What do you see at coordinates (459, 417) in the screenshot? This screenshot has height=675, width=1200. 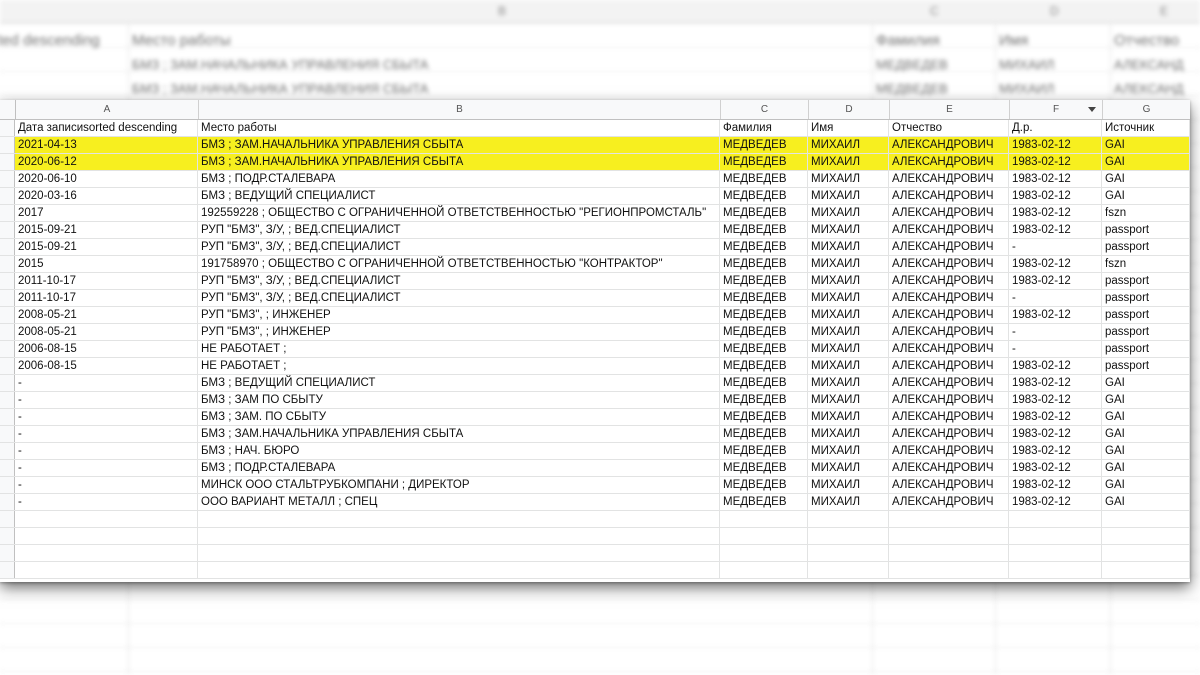 I see `cell-workplace: БМЗ ; ЗАМ. ПО СБЫТУ` at bounding box center [459, 417].